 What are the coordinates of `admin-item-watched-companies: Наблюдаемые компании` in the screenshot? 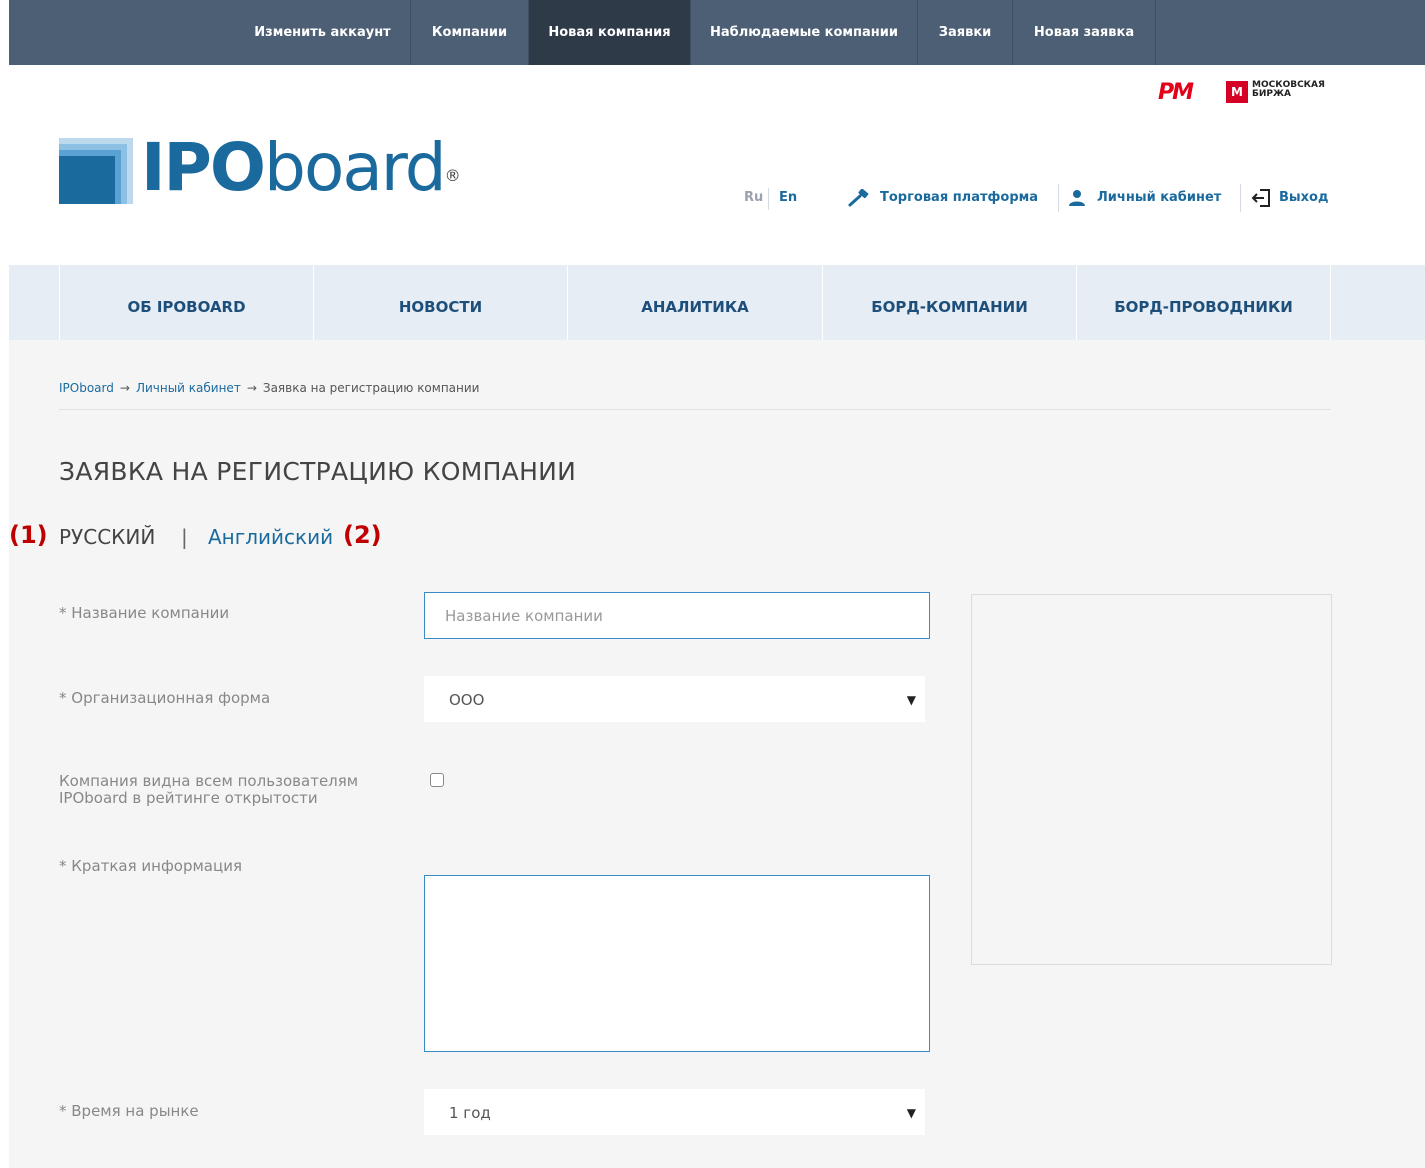 It's located at (804, 32).